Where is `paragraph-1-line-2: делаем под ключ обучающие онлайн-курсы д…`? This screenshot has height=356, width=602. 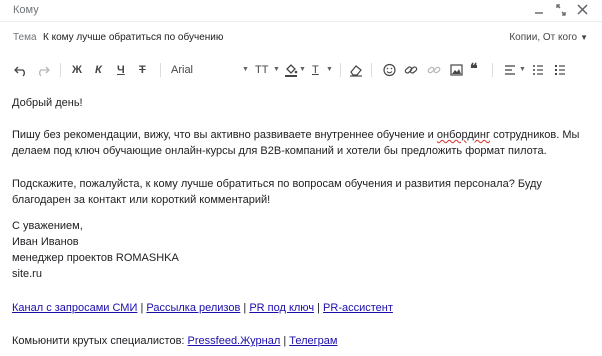
paragraph-1-line-2: делаем под ключ обучающие онлайн-курсы д… is located at coordinates (279, 151).